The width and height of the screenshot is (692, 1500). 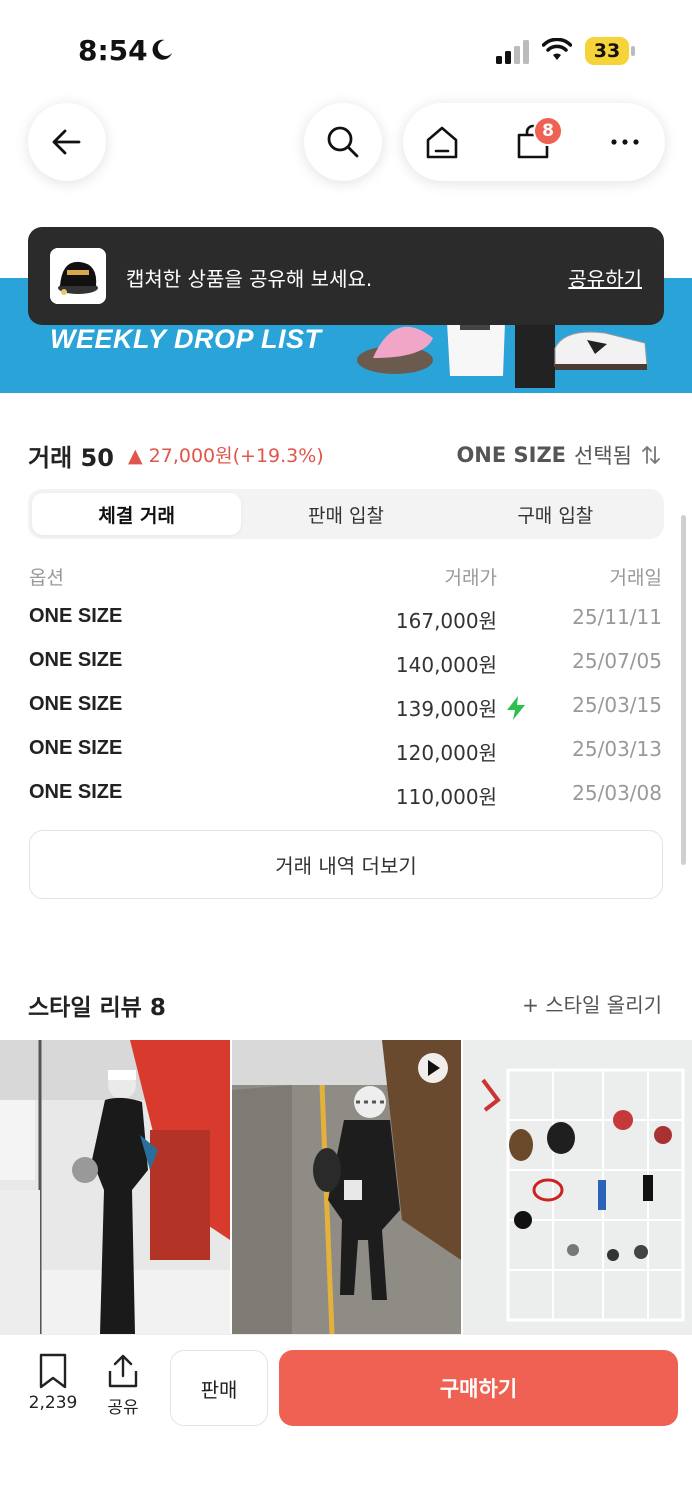 I want to click on style-review-title: 스타일 리뷰 8, so click(x=97, y=1008).